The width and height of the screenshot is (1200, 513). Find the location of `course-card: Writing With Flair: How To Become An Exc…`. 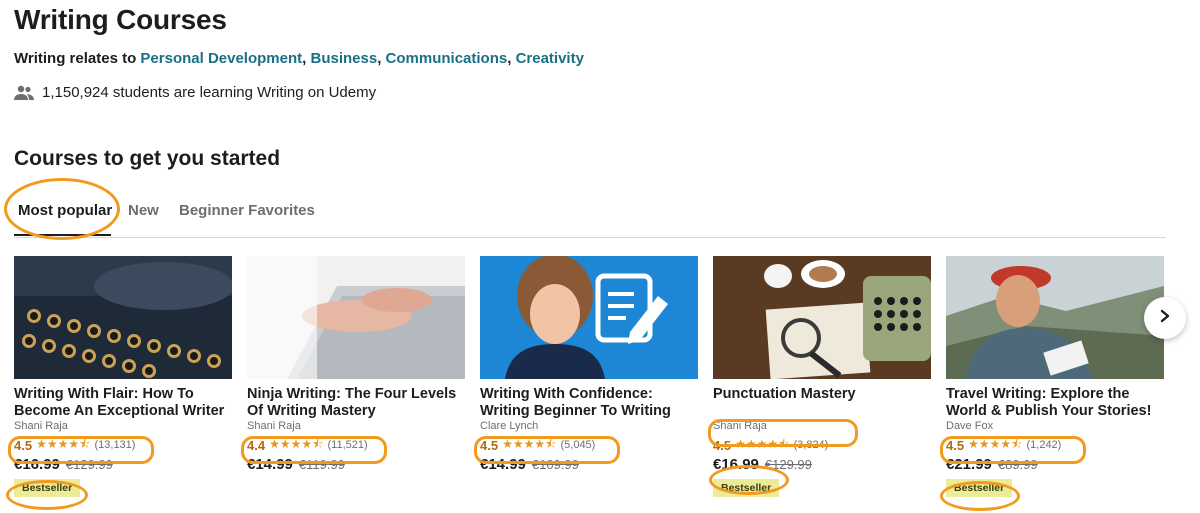

course-card: Writing With Flair: How To Become An Exc… is located at coordinates (123, 376).